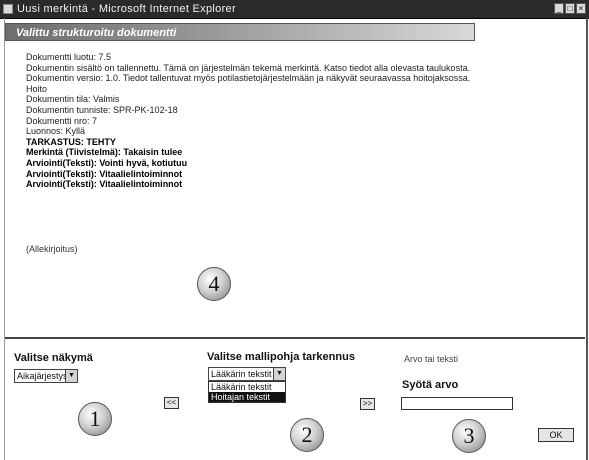  I want to click on model-select-value: Lääkärin tekstit, so click(241, 374).